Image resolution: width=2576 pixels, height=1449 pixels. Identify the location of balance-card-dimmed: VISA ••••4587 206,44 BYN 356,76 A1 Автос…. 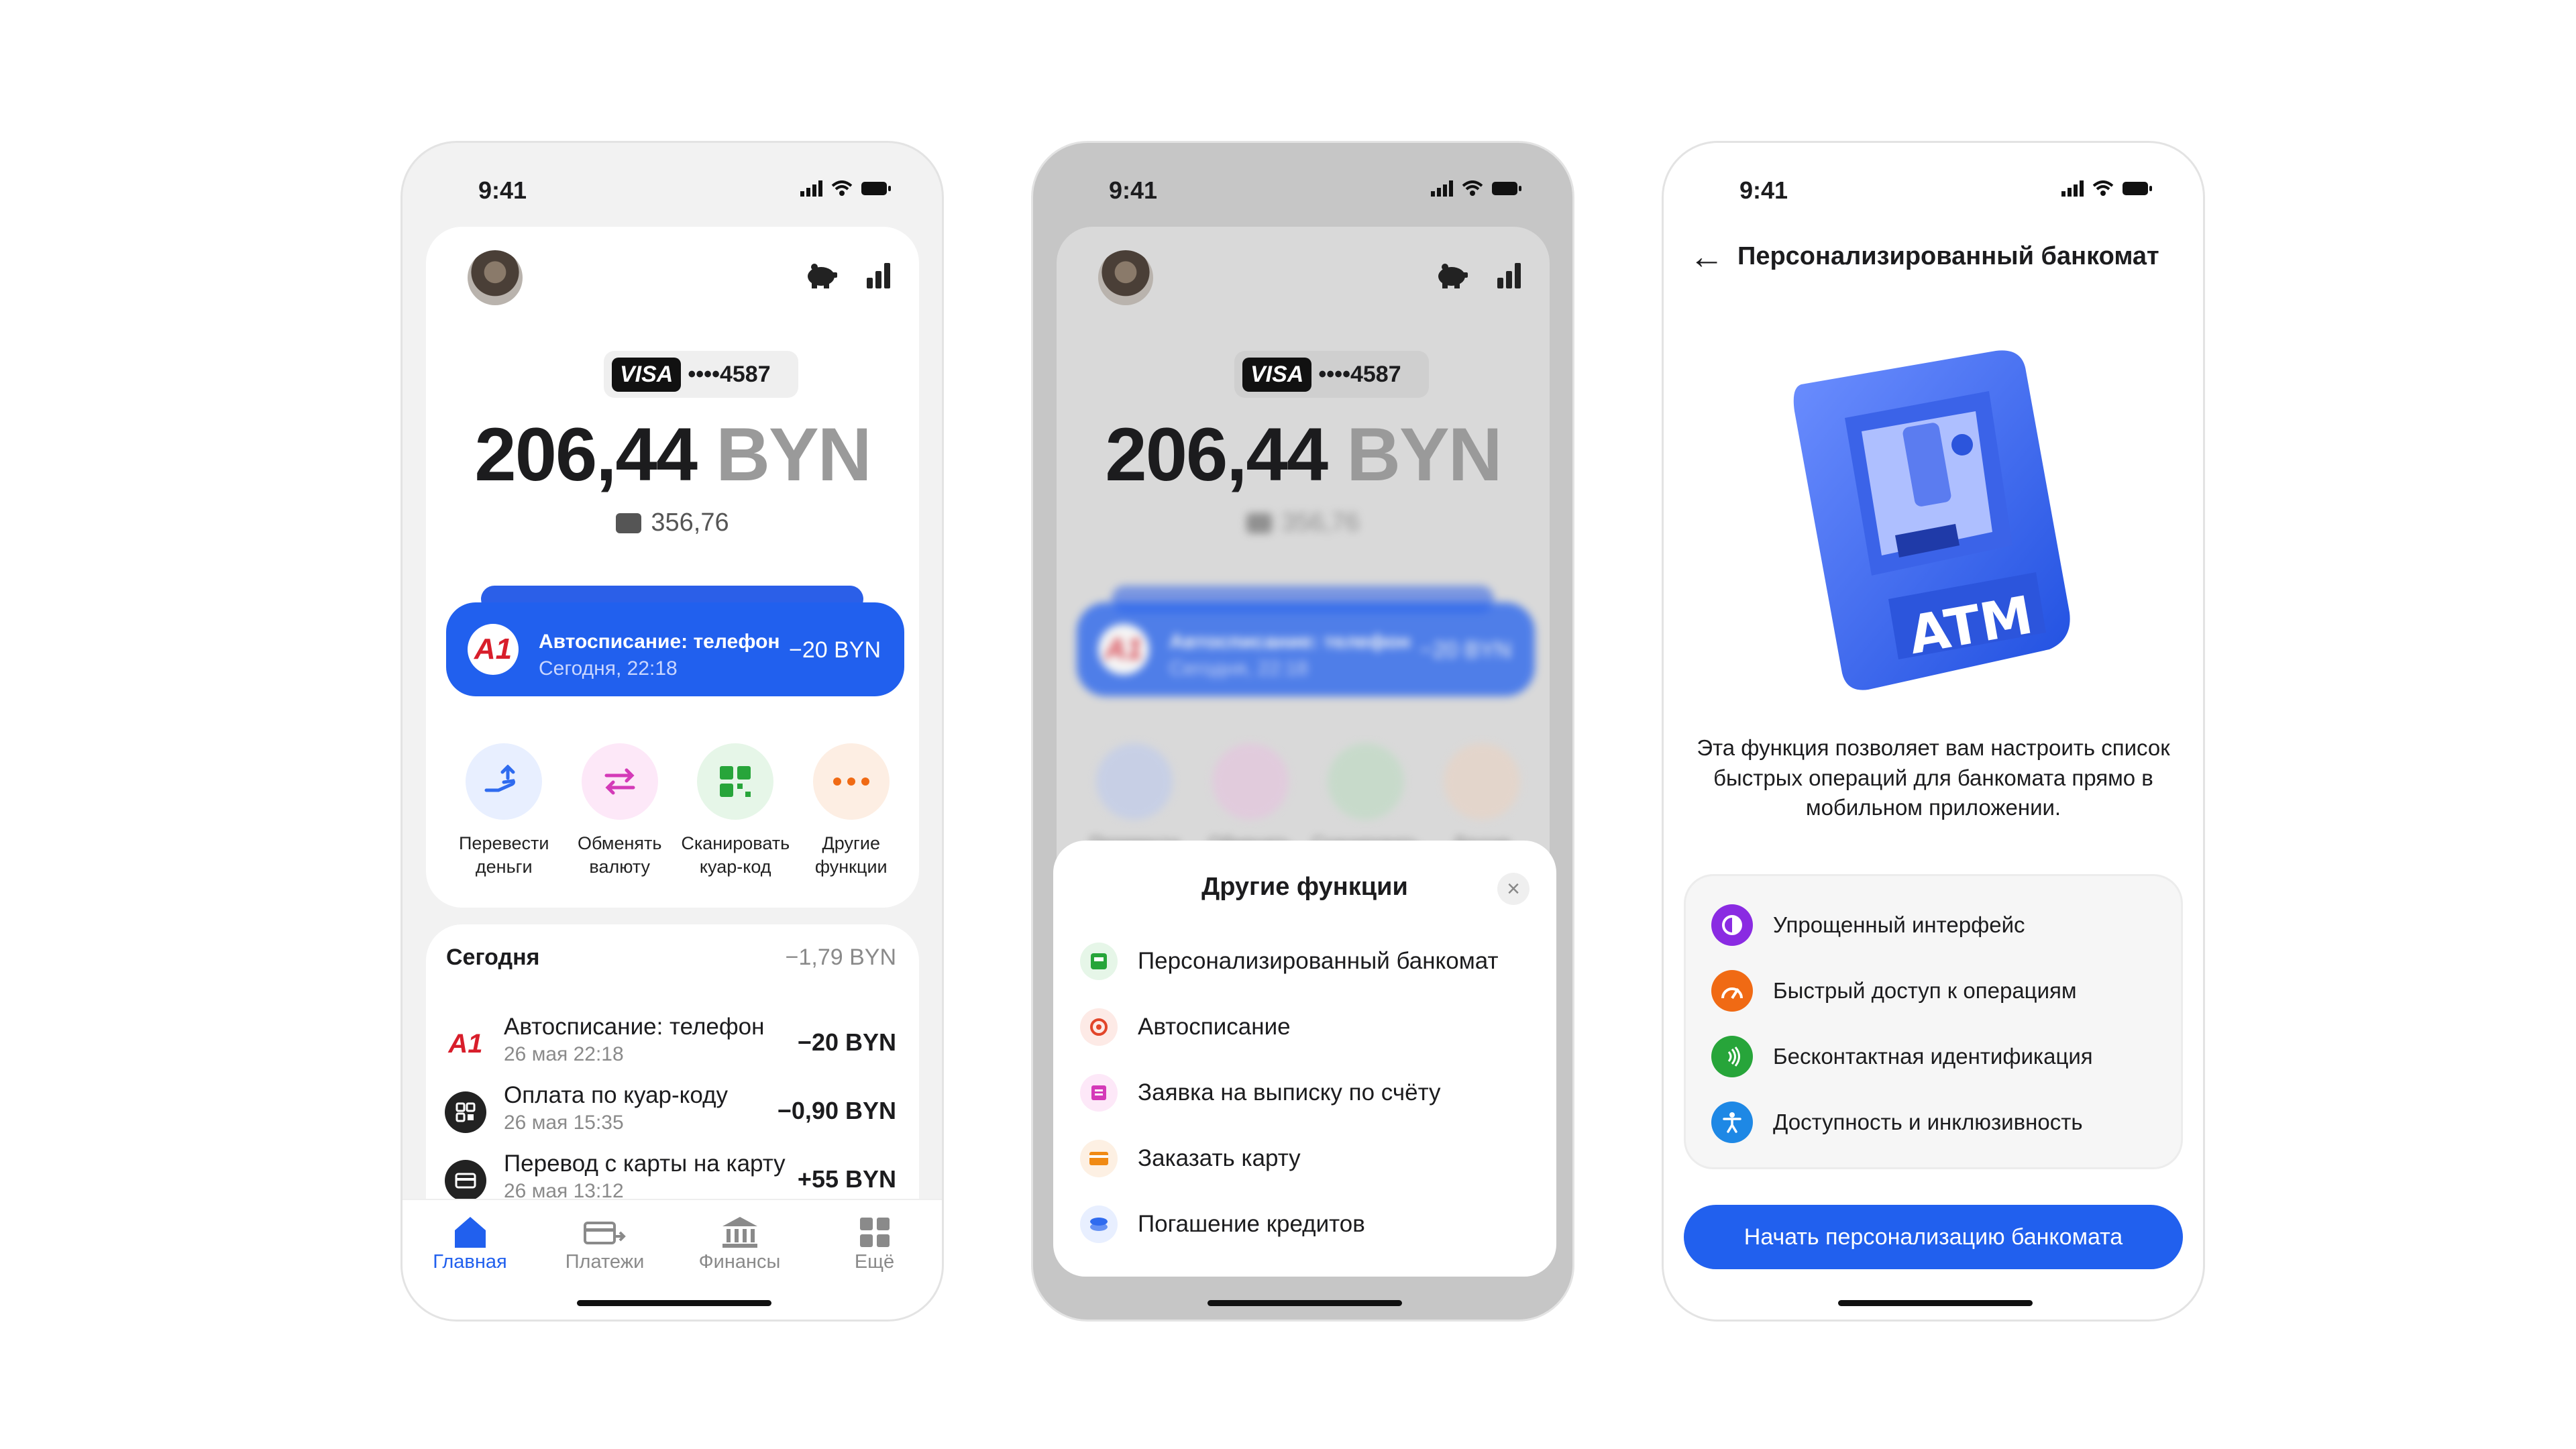
(1303, 567).